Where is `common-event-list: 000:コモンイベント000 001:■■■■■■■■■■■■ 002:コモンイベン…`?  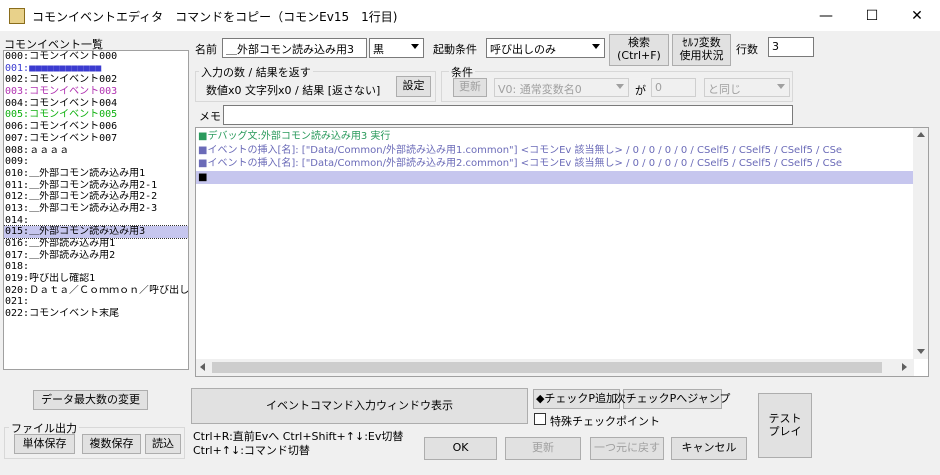 common-event-list: 000:コモンイベント000 001:■■■■■■■■■■■■ 002:コモンイベン… is located at coordinates (96, 210).